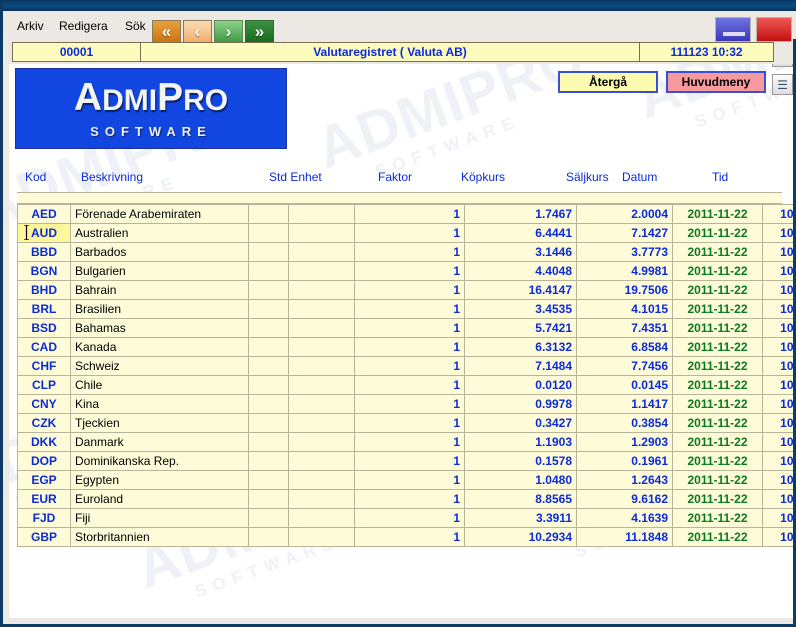 Image resolution: width=796 pixels, height=627 pixels. What do you see at coordinates (520, 499) in the screenshot?
I see `cell-kopkurs: 8.8565` at bounding box center [520, 499].